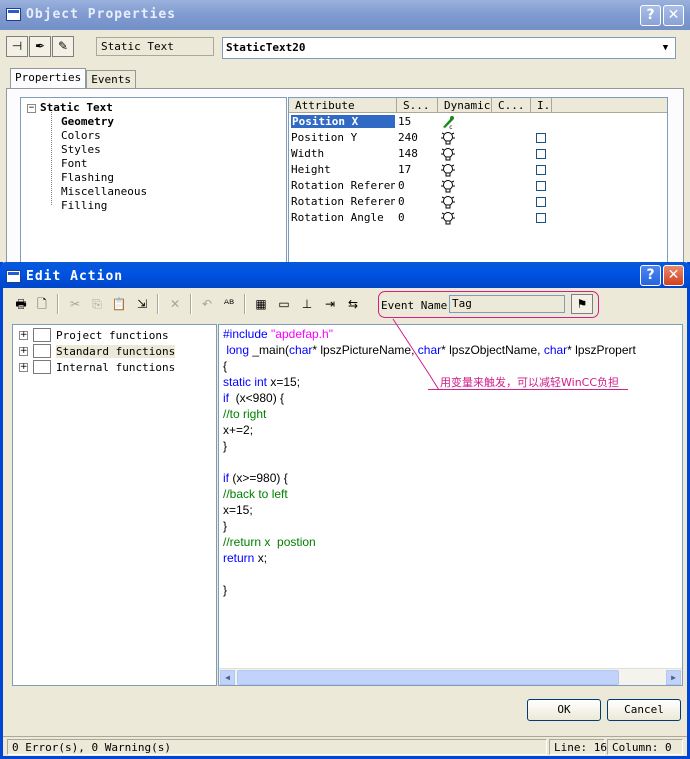  I want to click on tree-item-filling: Filling, so click(84, 205).